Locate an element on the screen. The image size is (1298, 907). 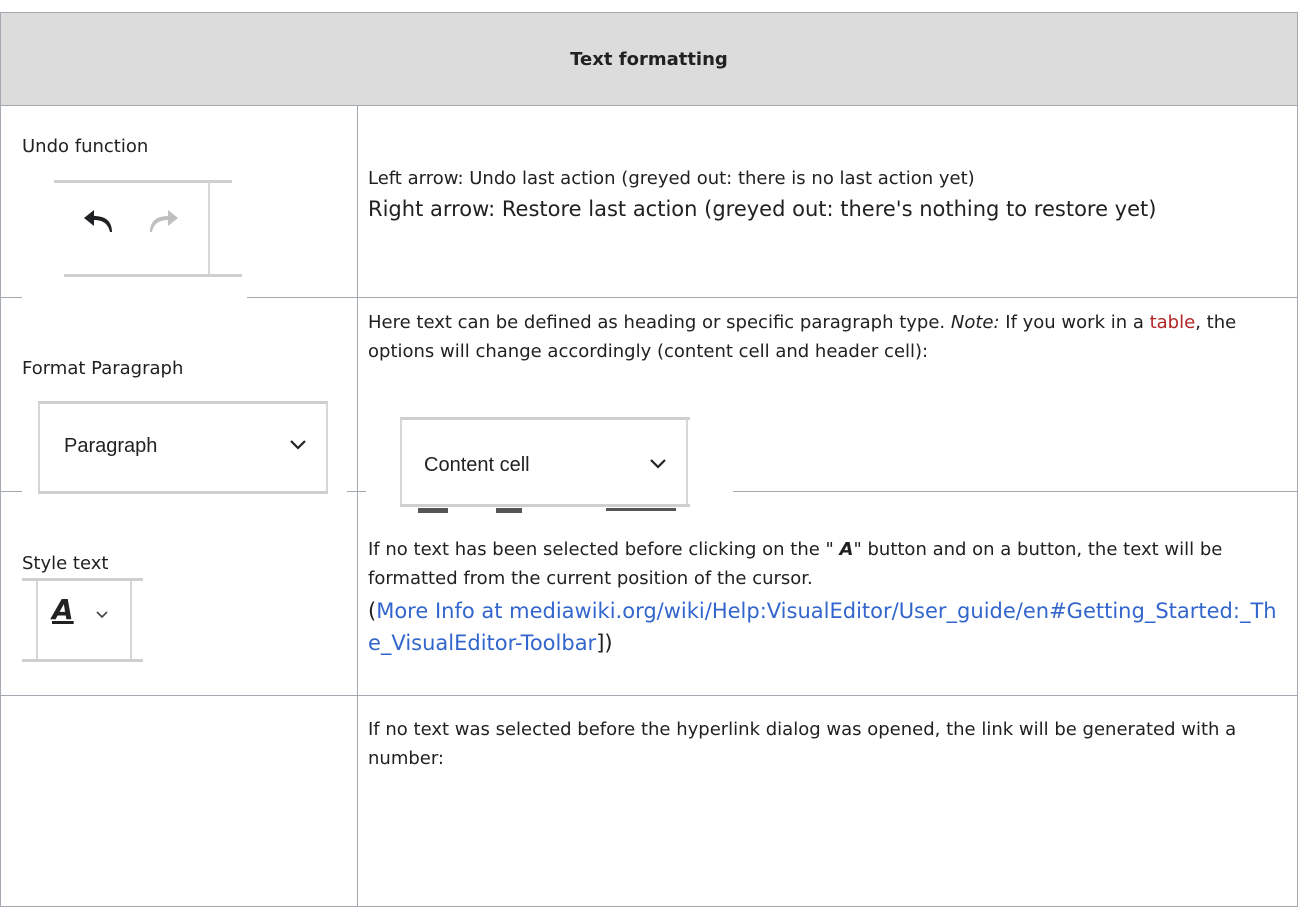
row-label: Format Paragraph is located at coordinates (103, 368).